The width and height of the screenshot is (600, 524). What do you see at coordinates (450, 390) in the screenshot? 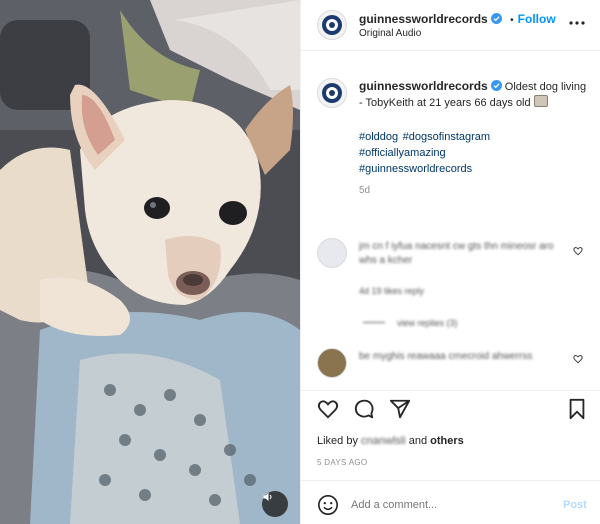
I see `actions-divider` at bounding box center [450, 390].